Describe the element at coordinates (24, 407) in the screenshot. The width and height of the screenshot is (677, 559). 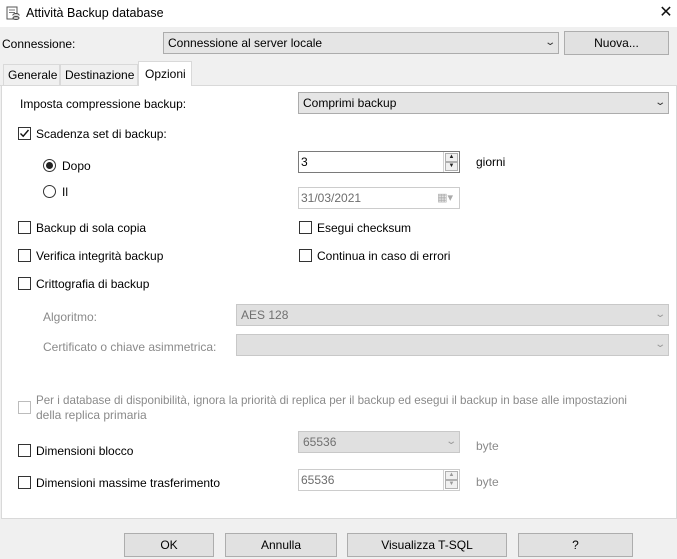
I see `availability-checkbox` at that location.